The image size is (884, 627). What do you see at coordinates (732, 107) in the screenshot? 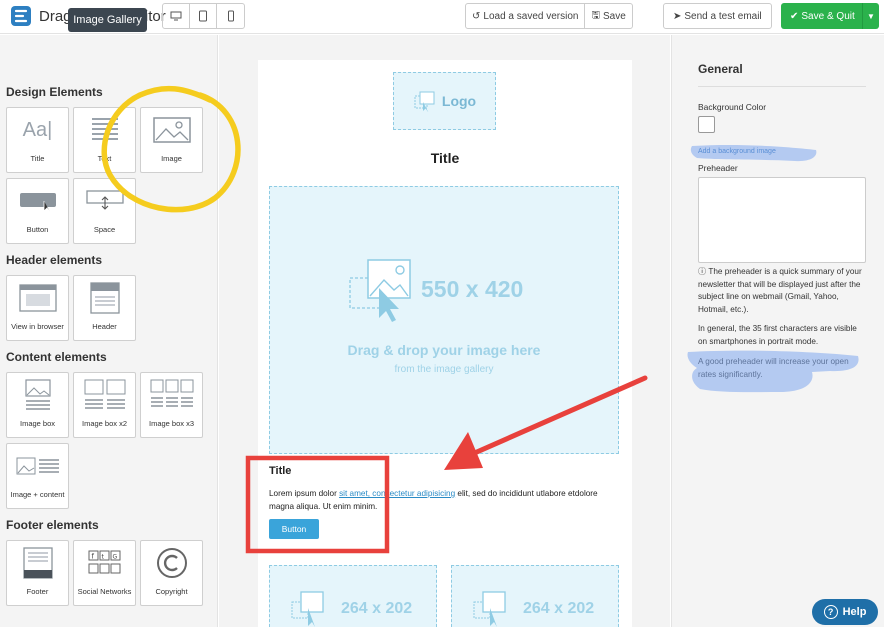
I see `background-color-label: Background Color` at bounding box center [732, 107].